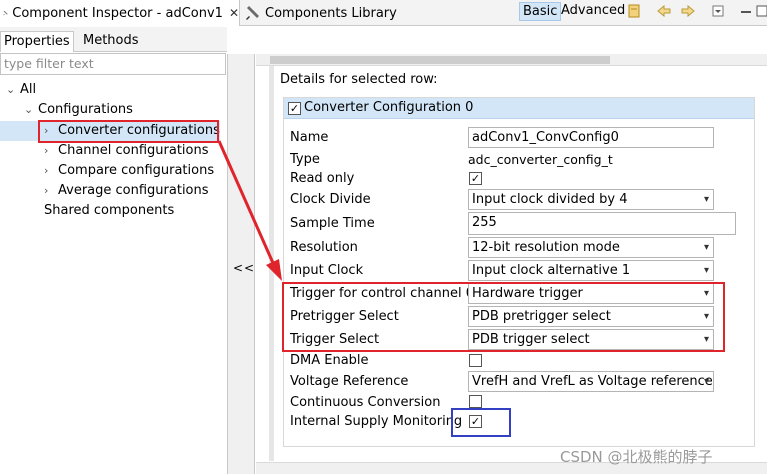 The height and width of the screenshot is (474, 767). What do you see at coordinates (636, 457) in the screenshot?
I see `watermark: CSDN @北极熊的脖子` at bounding box center [636, 457].